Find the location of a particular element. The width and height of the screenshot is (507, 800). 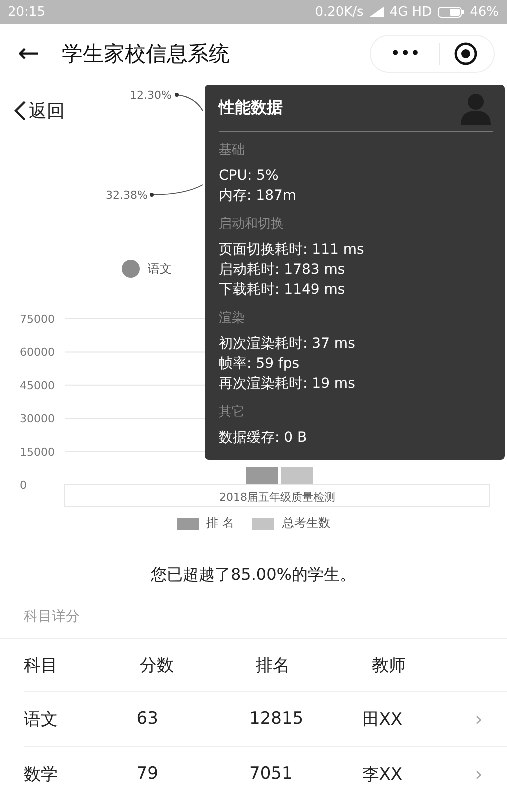

table-cell-text: 79 is located at coordinates (148, 774).